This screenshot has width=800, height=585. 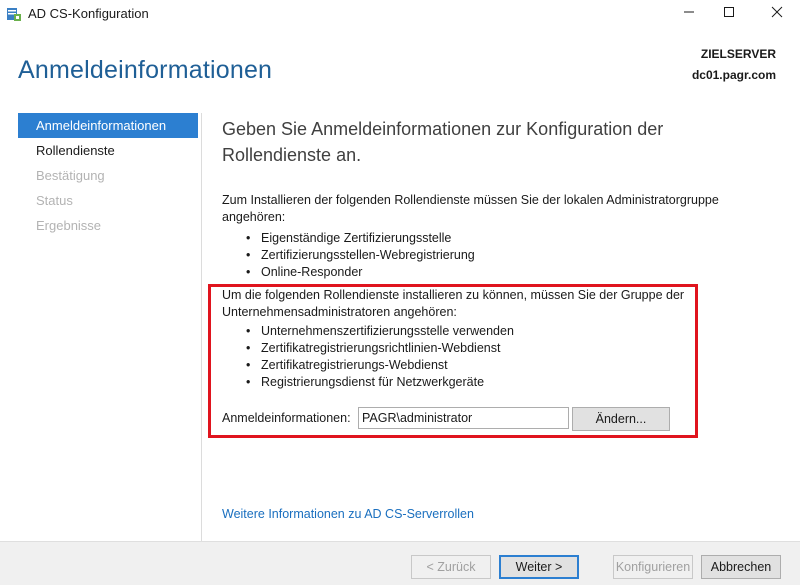 What do you see at coordinates (653, 567) in the screenshot?
I see `configure-button: Konfigurieren` at bounding box center [653, 567].